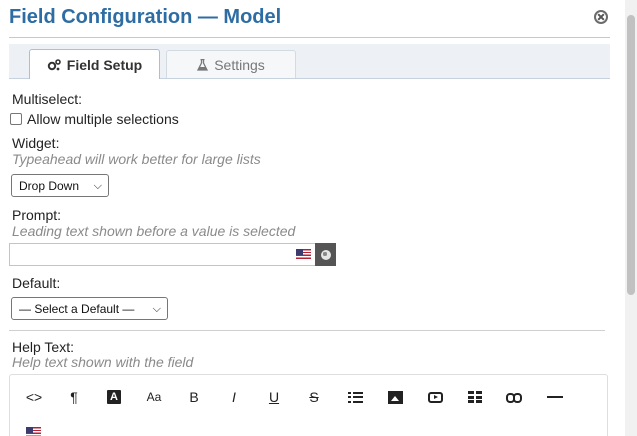 The image size is (637, 436). I want to click on close-icon, so click(601, 17).